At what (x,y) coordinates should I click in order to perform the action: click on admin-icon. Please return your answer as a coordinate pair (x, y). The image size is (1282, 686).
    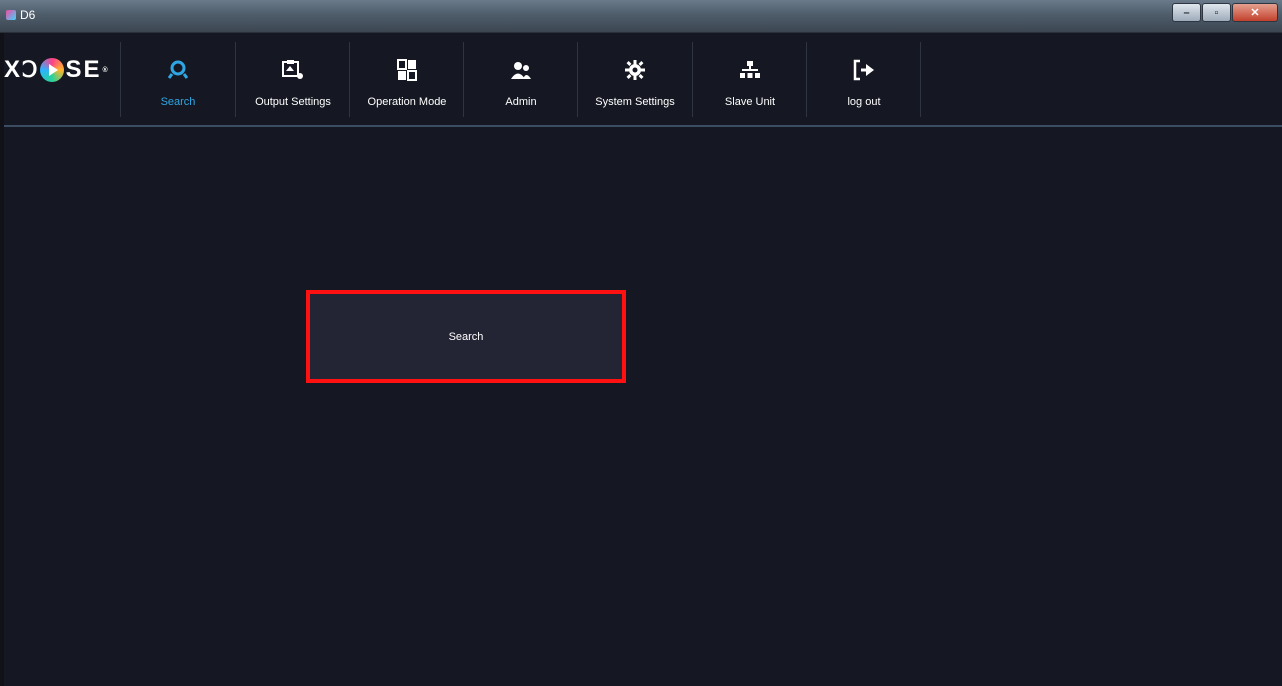
    Looking at the image, I should click on (521, 70).